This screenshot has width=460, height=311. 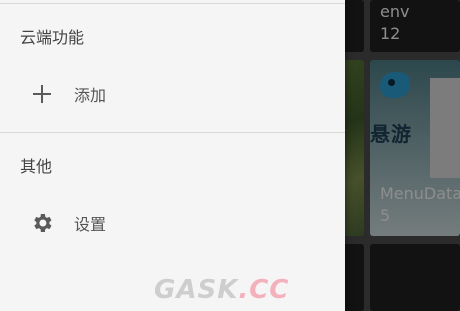 I want to click on watermark: GASK.CC, so click(x=221, y=290).